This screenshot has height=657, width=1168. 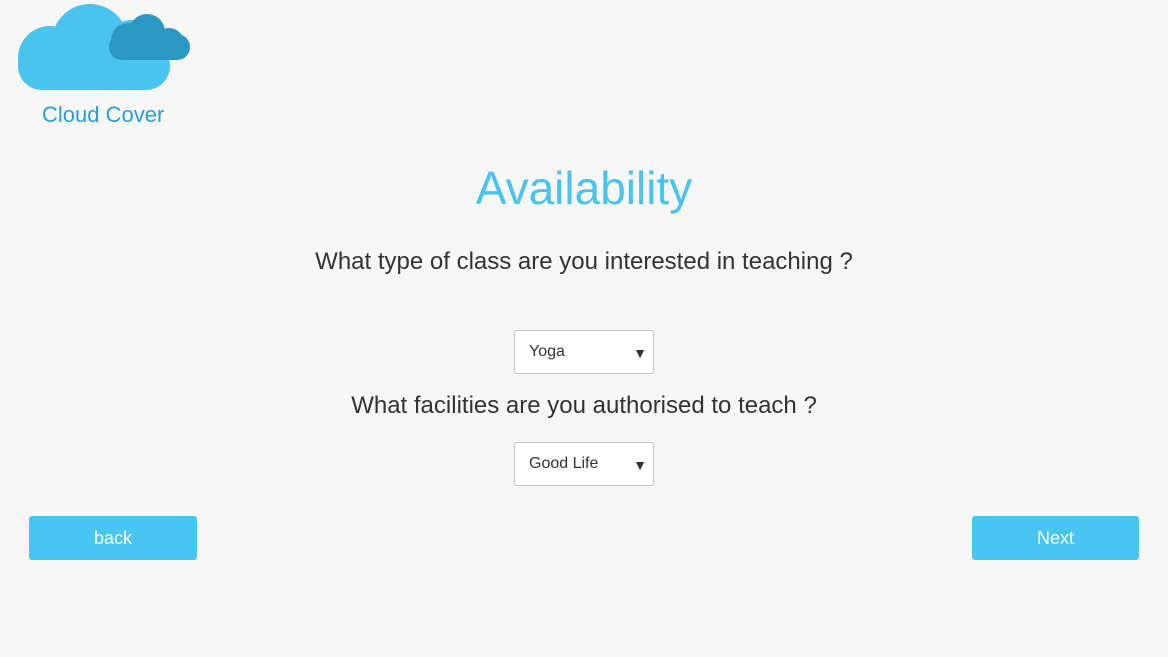 What do you see at coordinates (1055, 538) in the screenshot?
I see `next-button: Next` at bounding box center [1055, 538].